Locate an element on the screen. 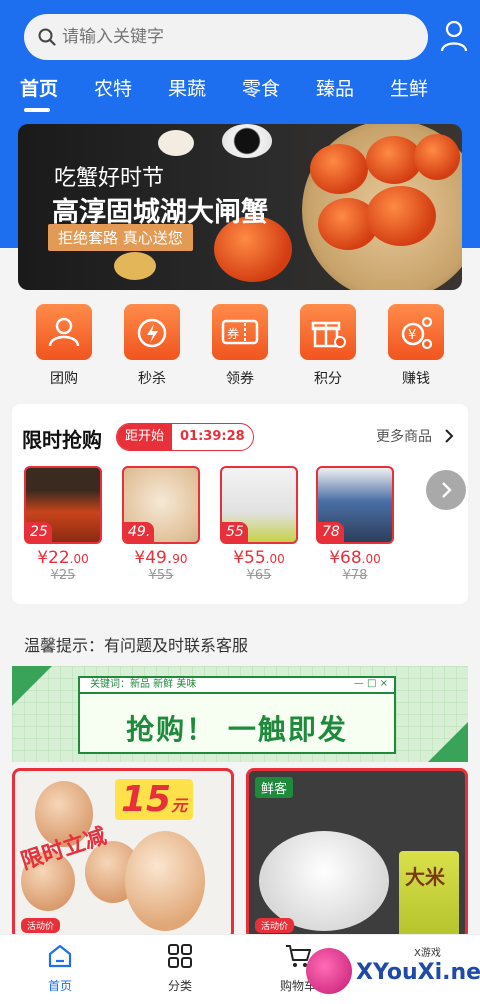 The image size is (480, 1004). tab-fruits-vegetables: 果蔬 is located at coordinates (187, 87).